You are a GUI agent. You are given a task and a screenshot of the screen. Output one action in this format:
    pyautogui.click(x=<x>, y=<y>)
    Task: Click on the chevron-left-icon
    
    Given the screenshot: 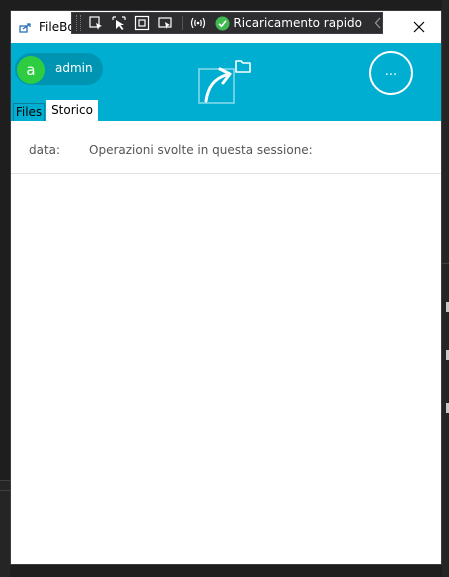 What is the action you would take?
    pyautogui.click(x=377, y=23)
    